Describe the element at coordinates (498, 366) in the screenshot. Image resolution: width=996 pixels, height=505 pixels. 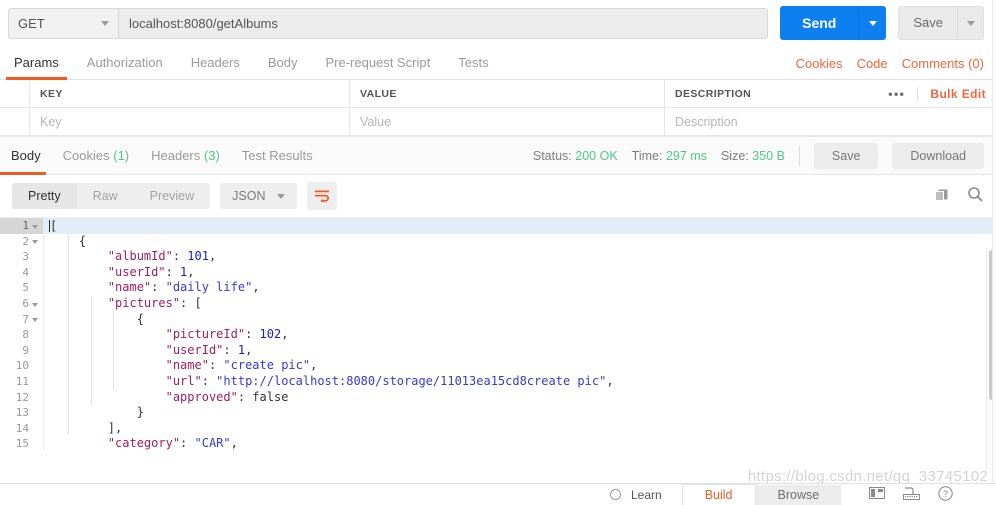
I see `code-line: 10 "name": "create pic",` at that location.